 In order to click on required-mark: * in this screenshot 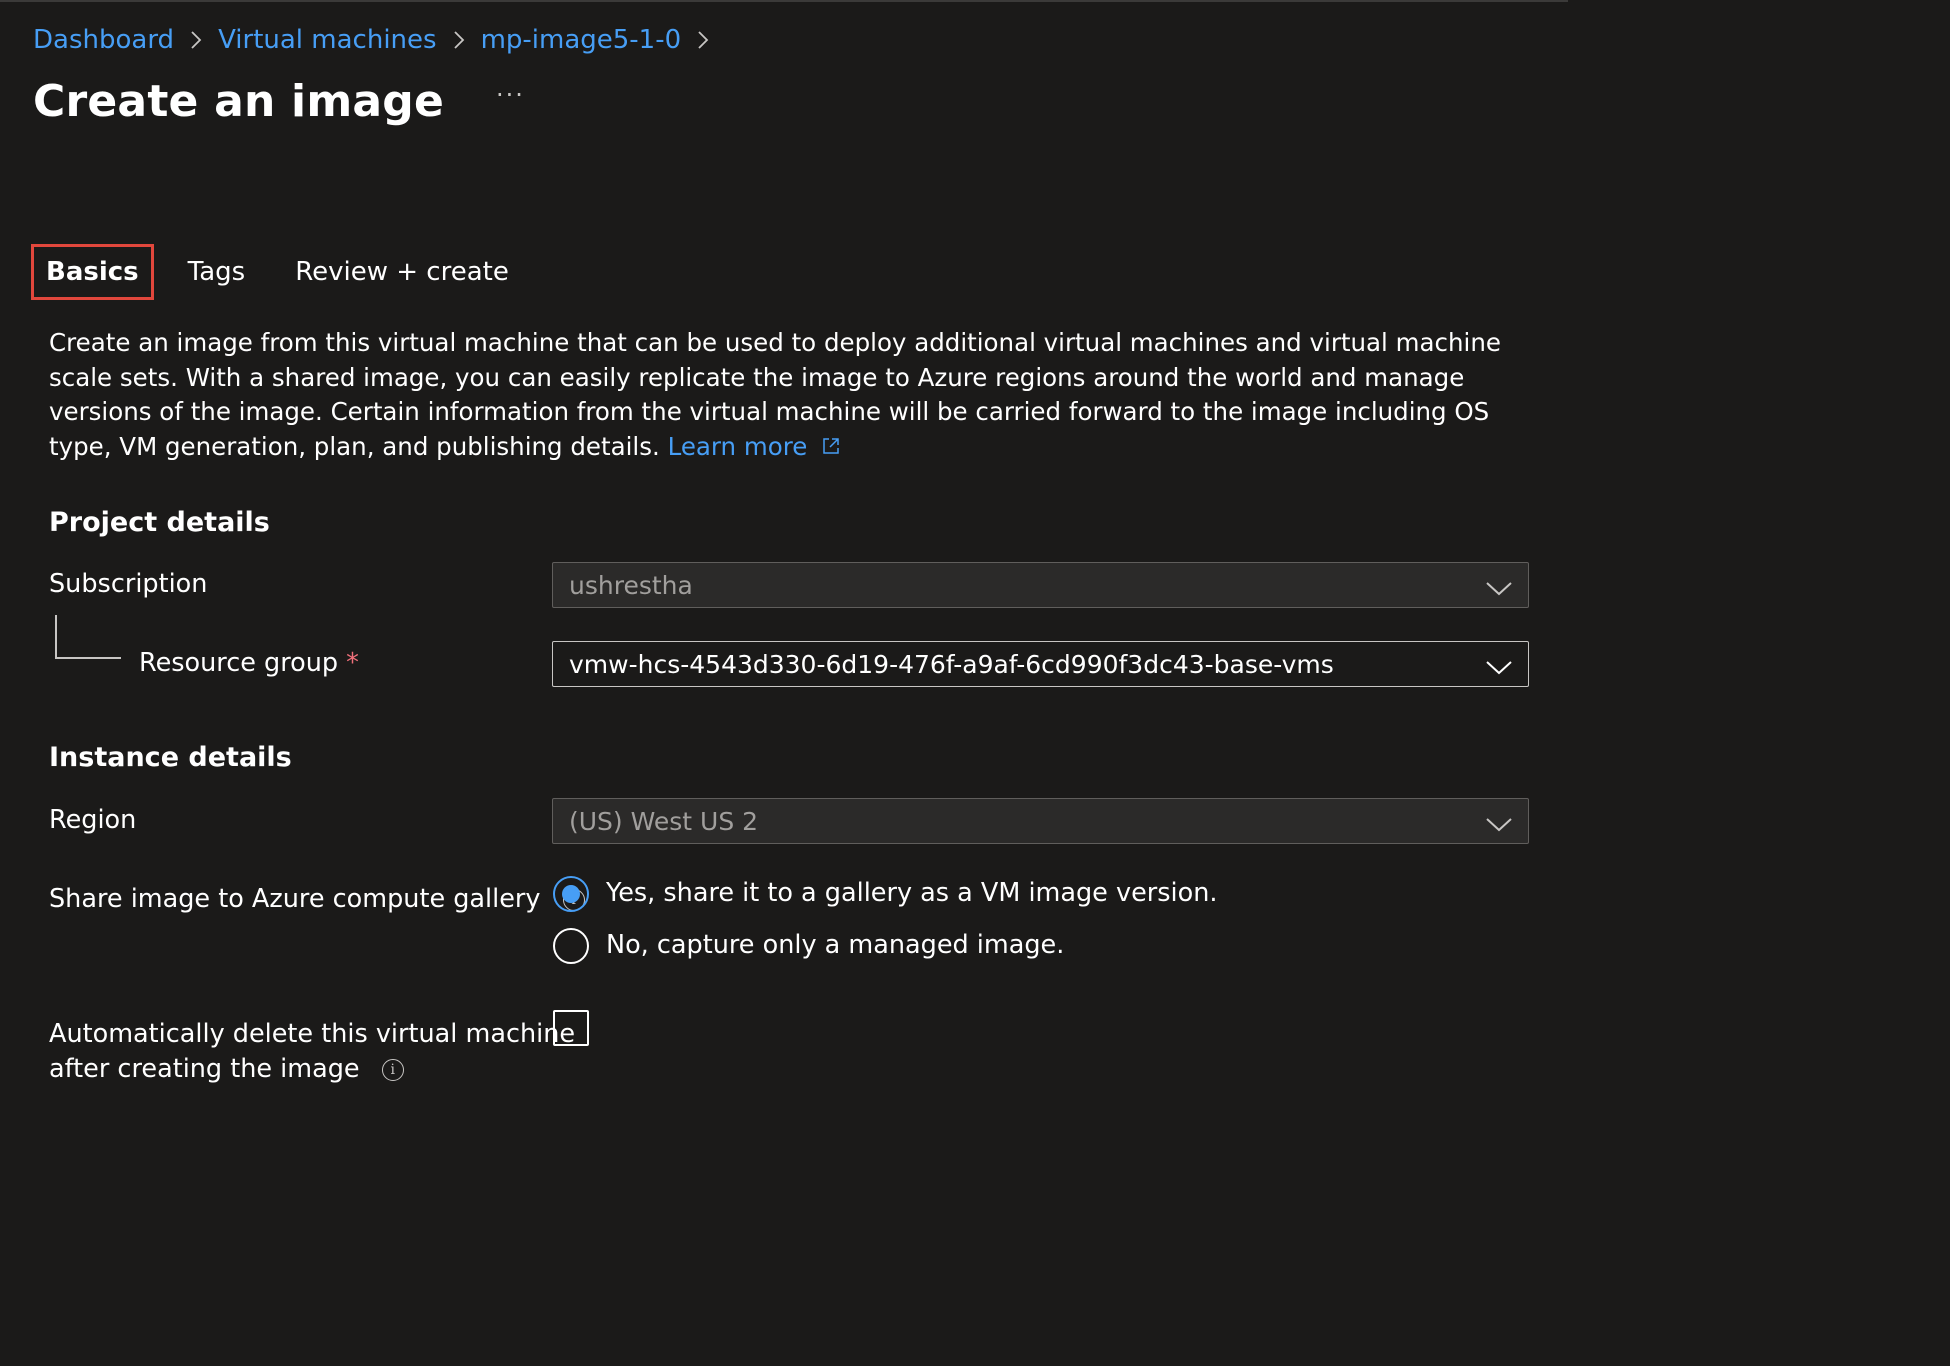, I will do `click(352, 663)`.